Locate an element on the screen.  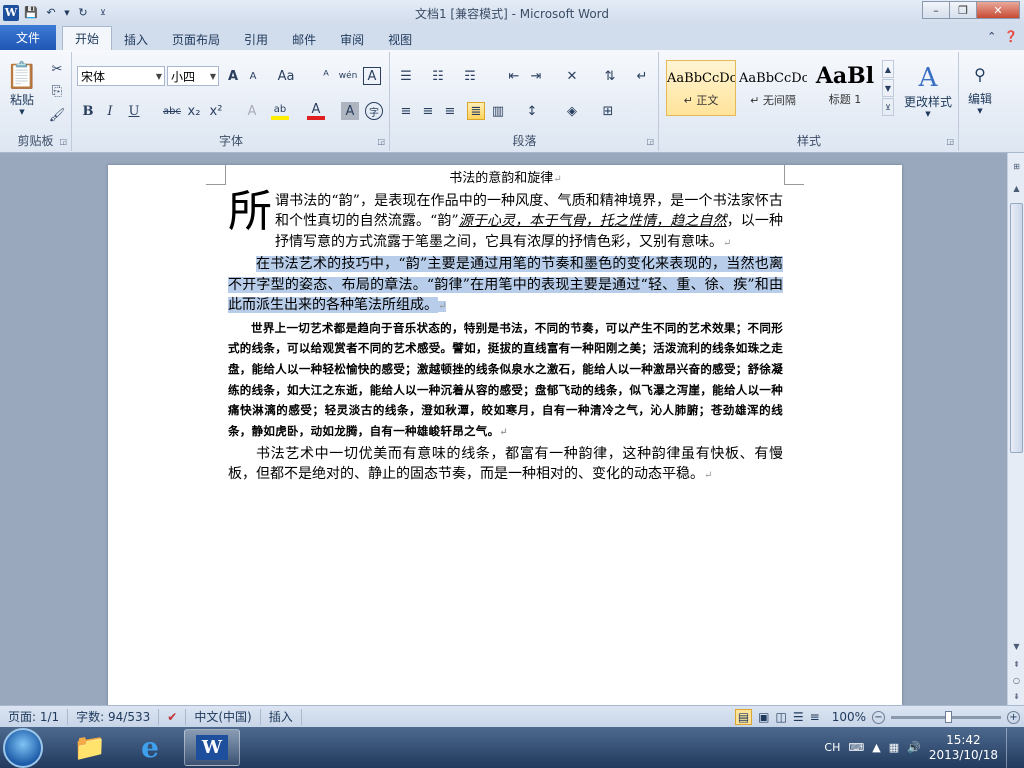
tab-review: 审阅 is located at coordinates (352, 39).